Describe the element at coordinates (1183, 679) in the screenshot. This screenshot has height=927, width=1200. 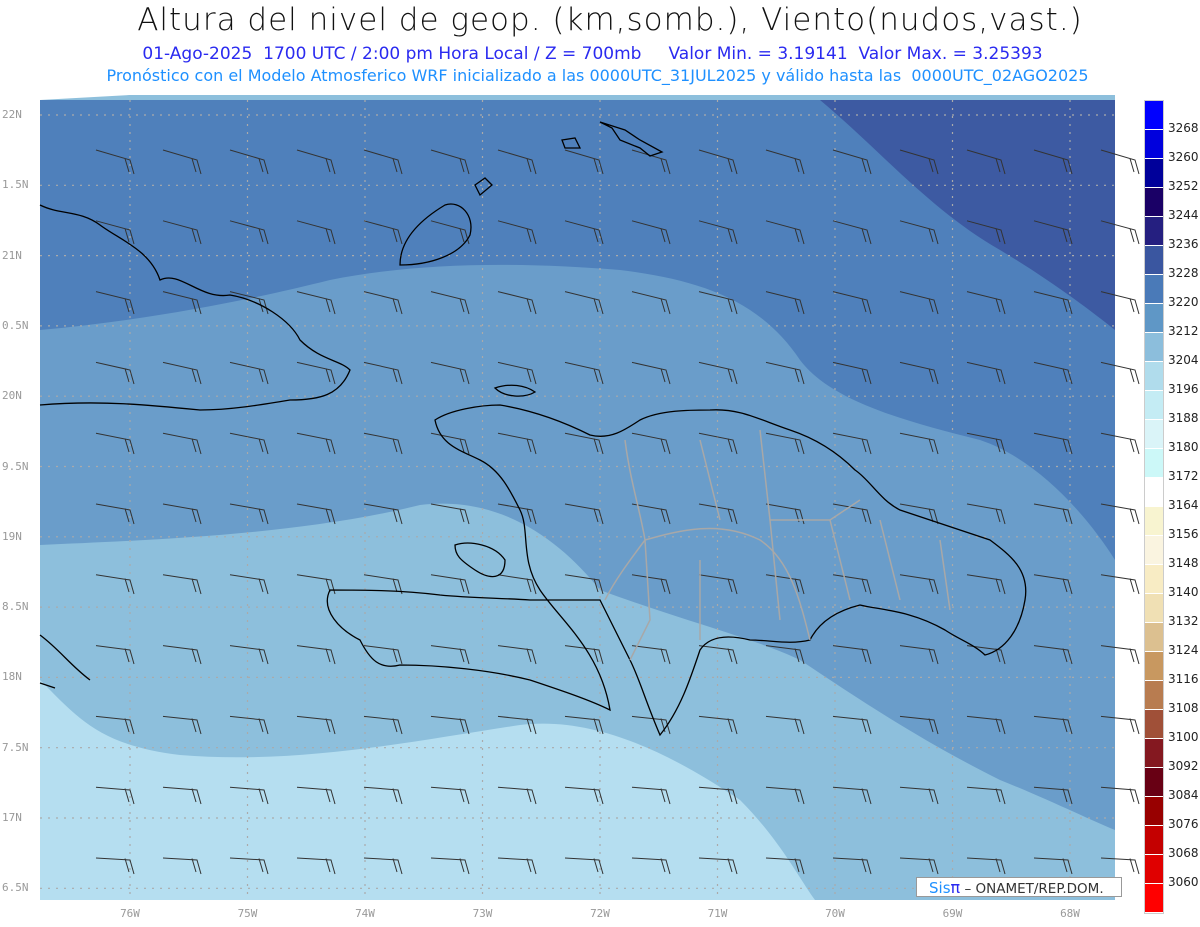
I see `colorbar-label: 3116` at that location.